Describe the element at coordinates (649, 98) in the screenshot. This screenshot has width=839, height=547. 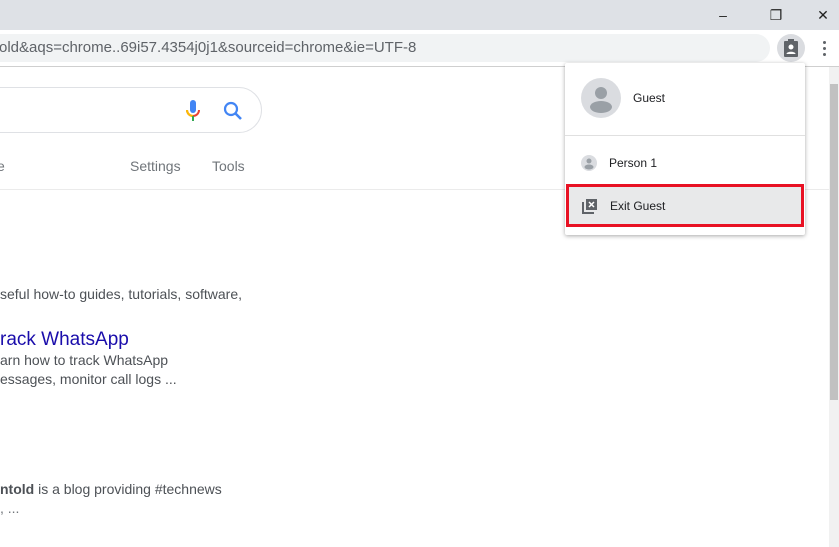
I see `current-profile-name: Guest` at that location.